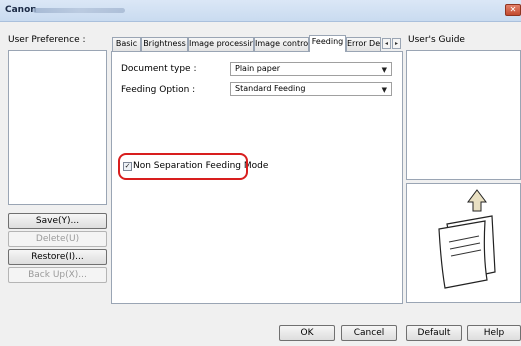 This screenshot has width=521, height=346. Describe the element at coordinates (164, 44) in the screenshot. I see `tab-brightness: Brightness` at that location.